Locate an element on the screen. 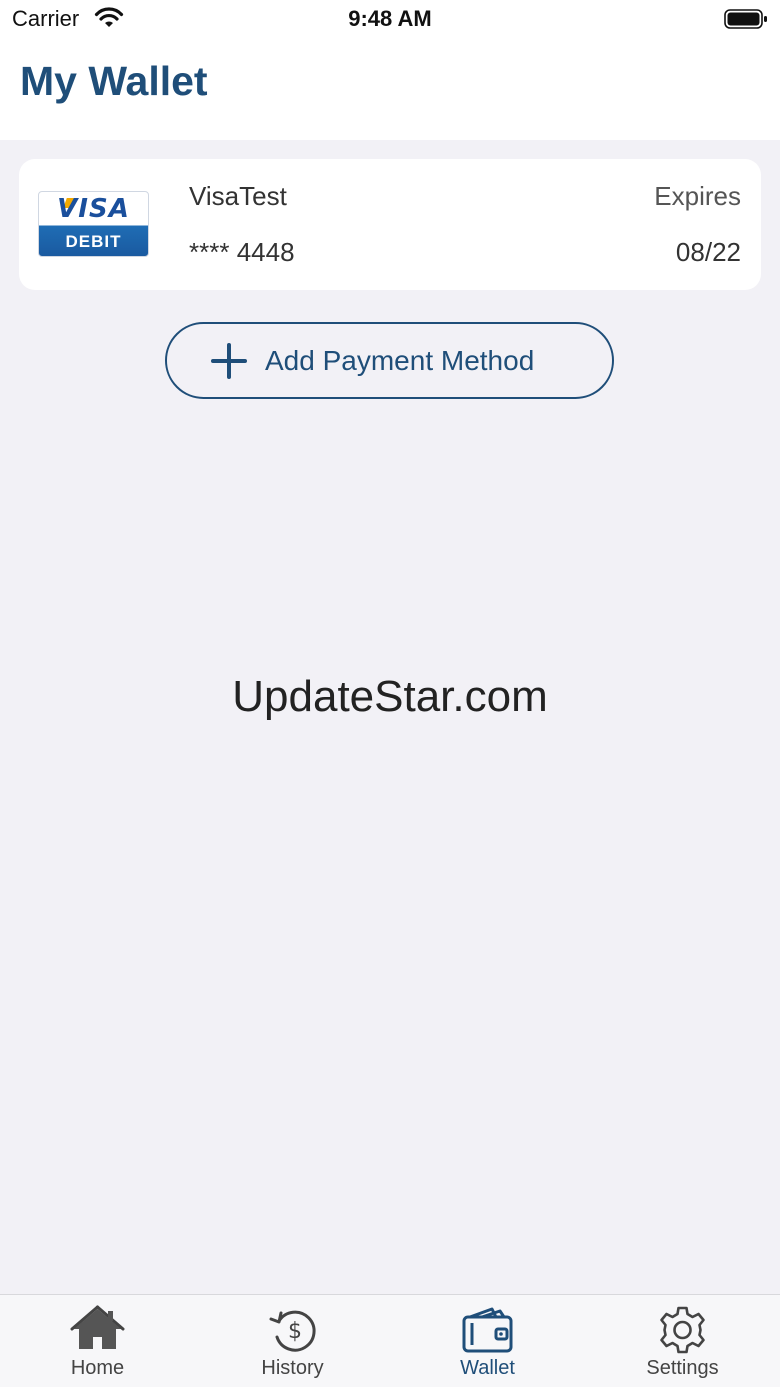 The width and height of the screenshot is (780, 1387). add-payment-method-label: Add Payment Method is located at coordinates (400, 360).